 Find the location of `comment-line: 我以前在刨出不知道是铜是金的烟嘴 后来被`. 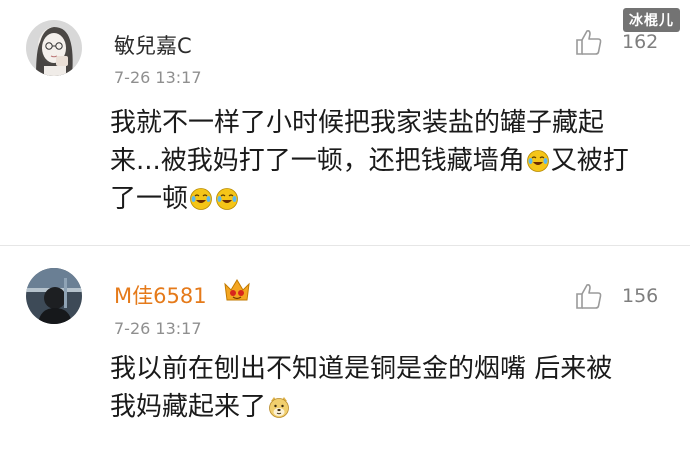

comment-line: 我以前在刨出不知道是铜是金的烟嘴 后来被 is located at coordinates (361, 369).